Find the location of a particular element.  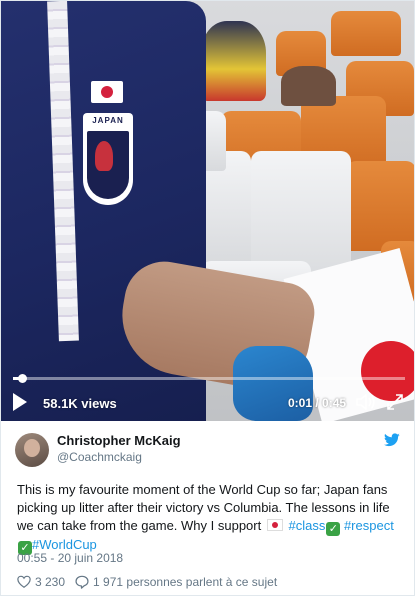

japan-flag-emoji-icon is located at coordinates (274, 525).